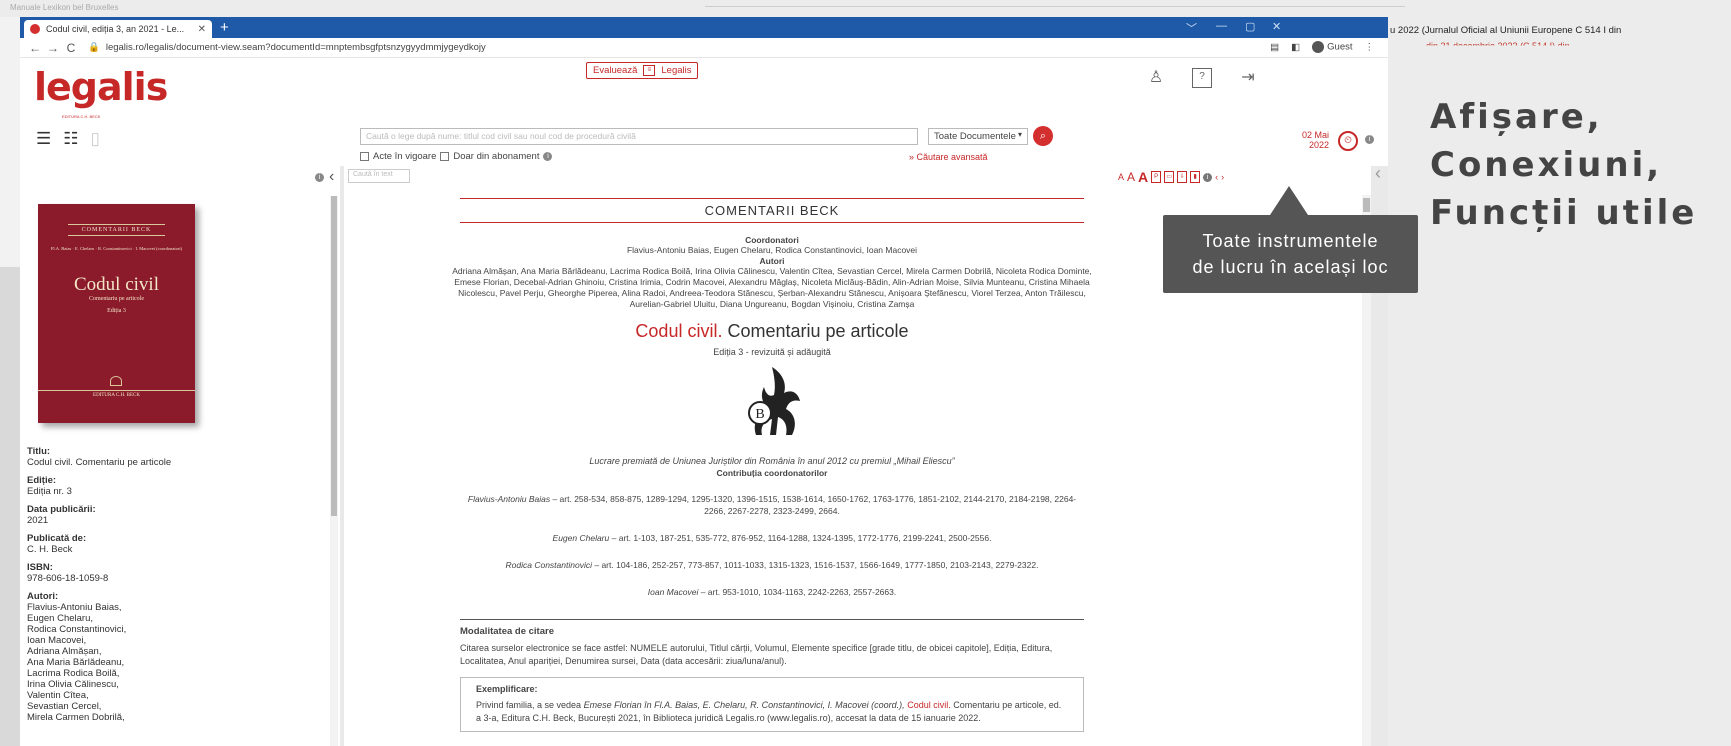 Image resolution: width=1731 pixels, height=746 pixels. I want to click on back-arrow-icon: ←, so click(35, 48).